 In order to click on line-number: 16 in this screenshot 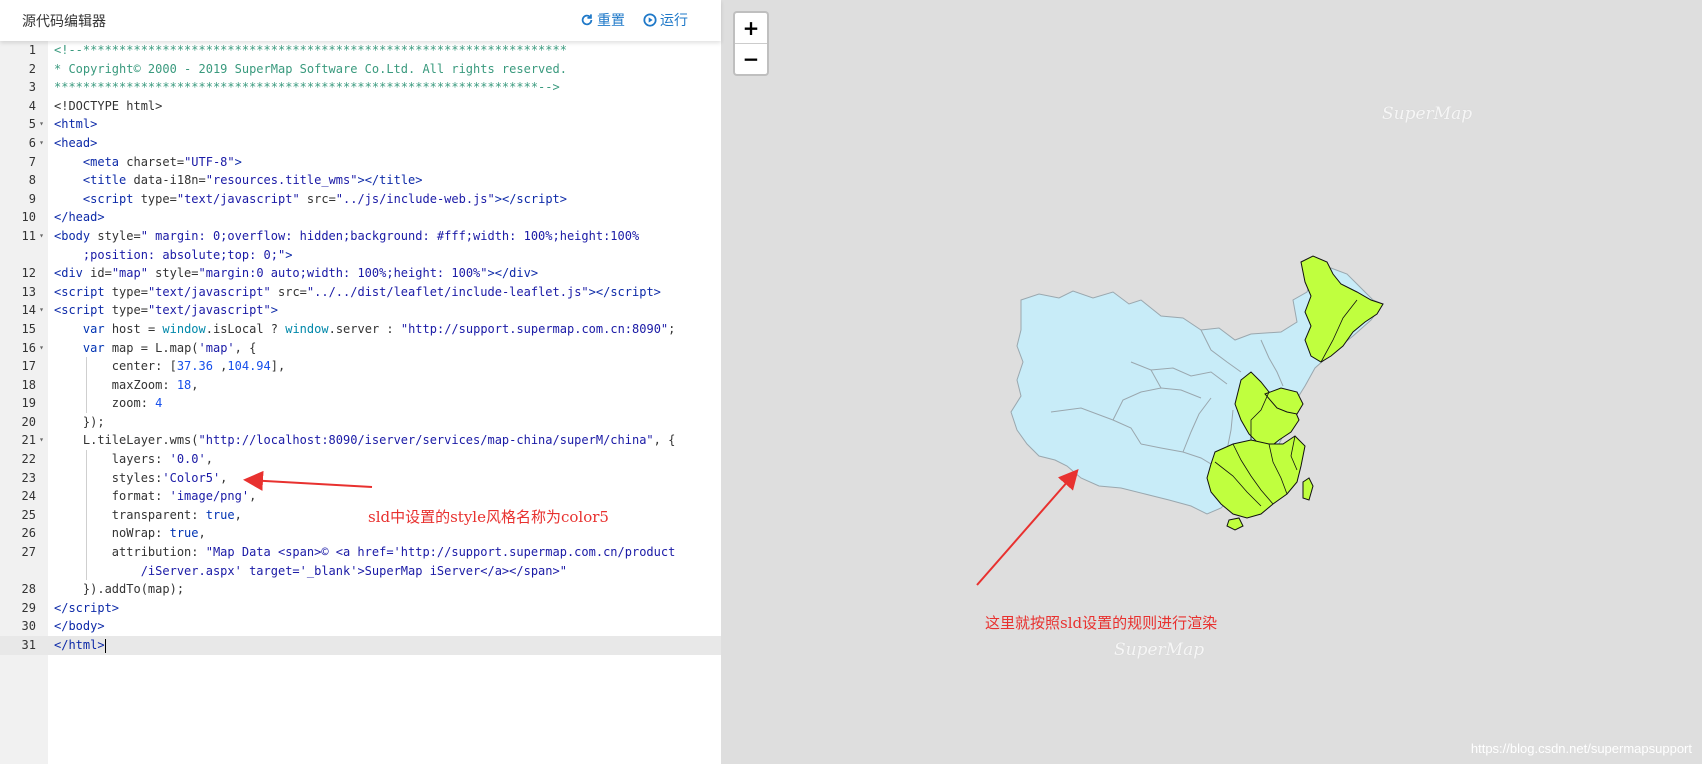, I will do `click(28, 347)`.